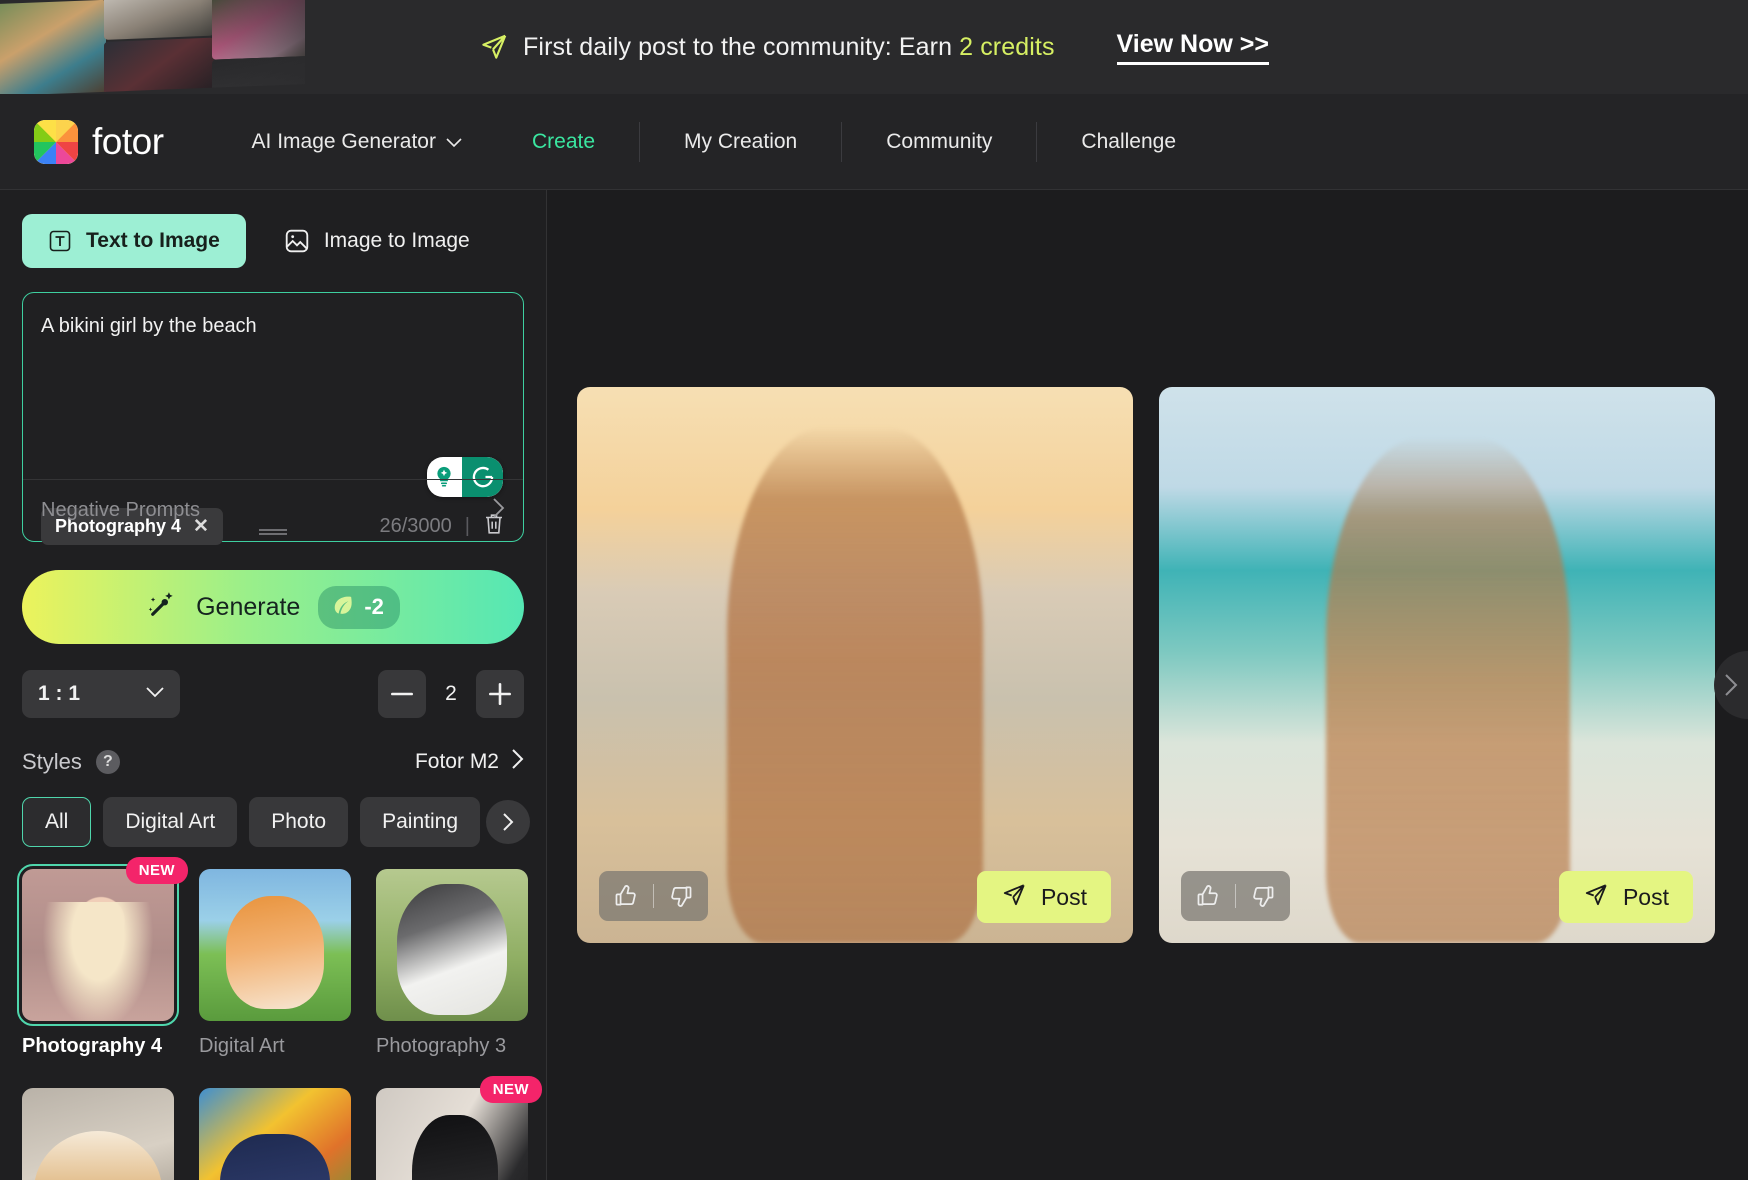 The height and width of the screenshot is (1180, 1748). Describe the element at coordinates (402, 694) in the screenshot. I see `decrement-button` at that location.